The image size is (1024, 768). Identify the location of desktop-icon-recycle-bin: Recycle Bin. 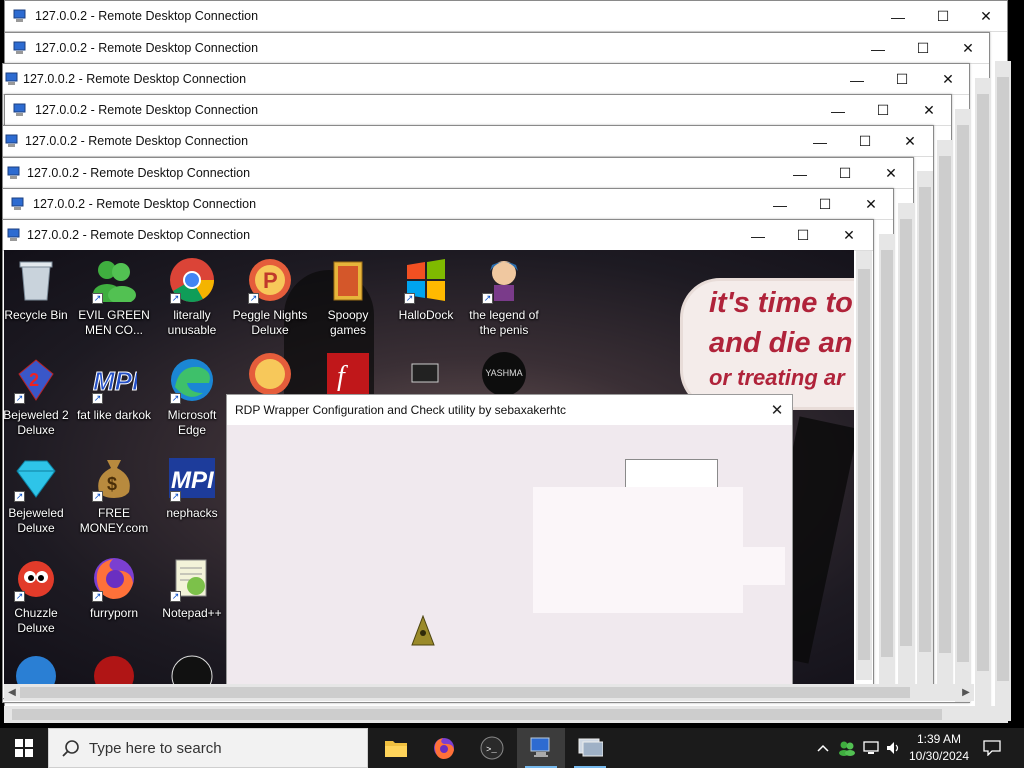
(39, 289).